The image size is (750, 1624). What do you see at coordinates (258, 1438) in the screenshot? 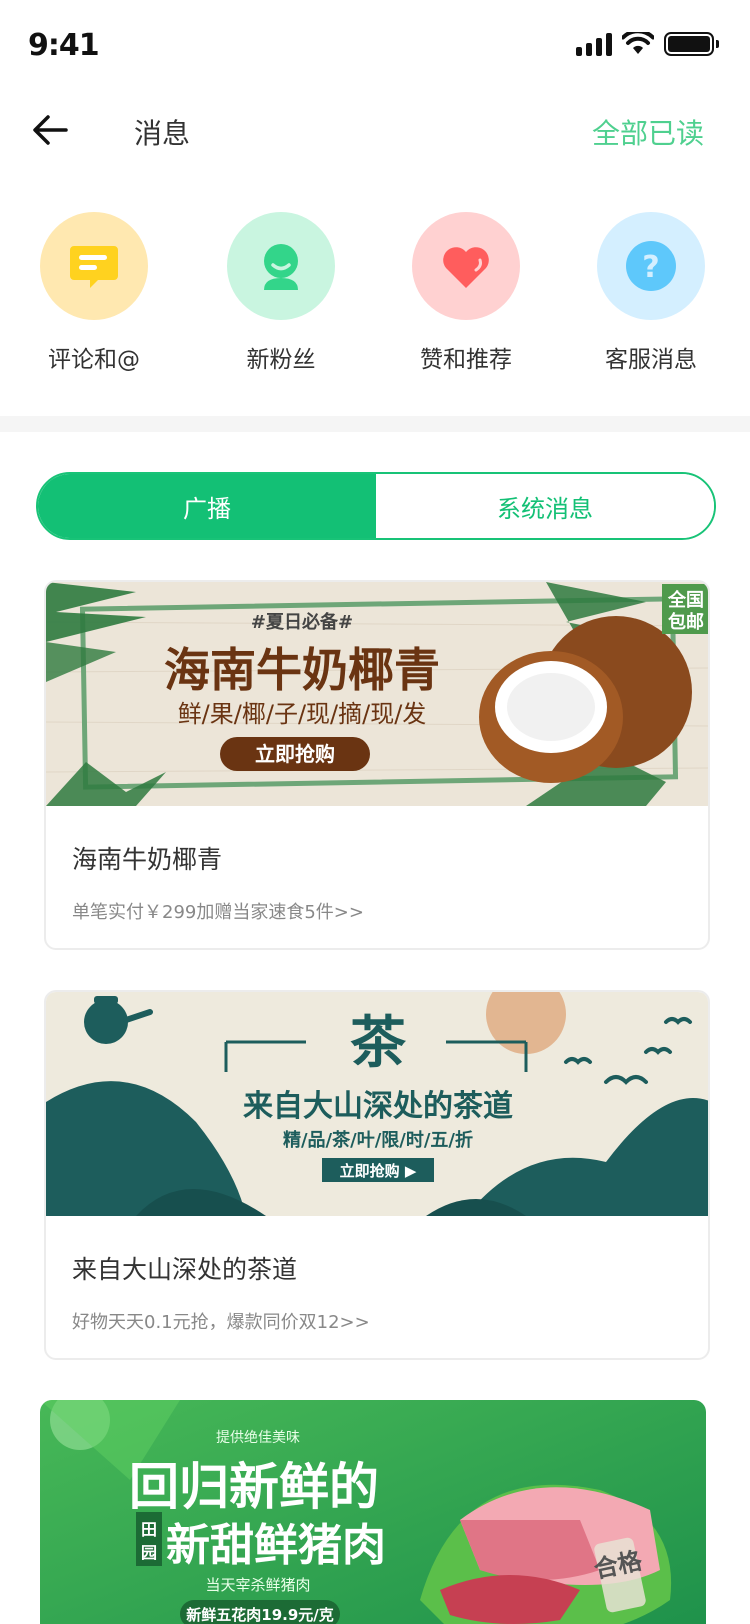
I see `banner-tag: 提供绝佳美味` at bounding box center [258, 1438].